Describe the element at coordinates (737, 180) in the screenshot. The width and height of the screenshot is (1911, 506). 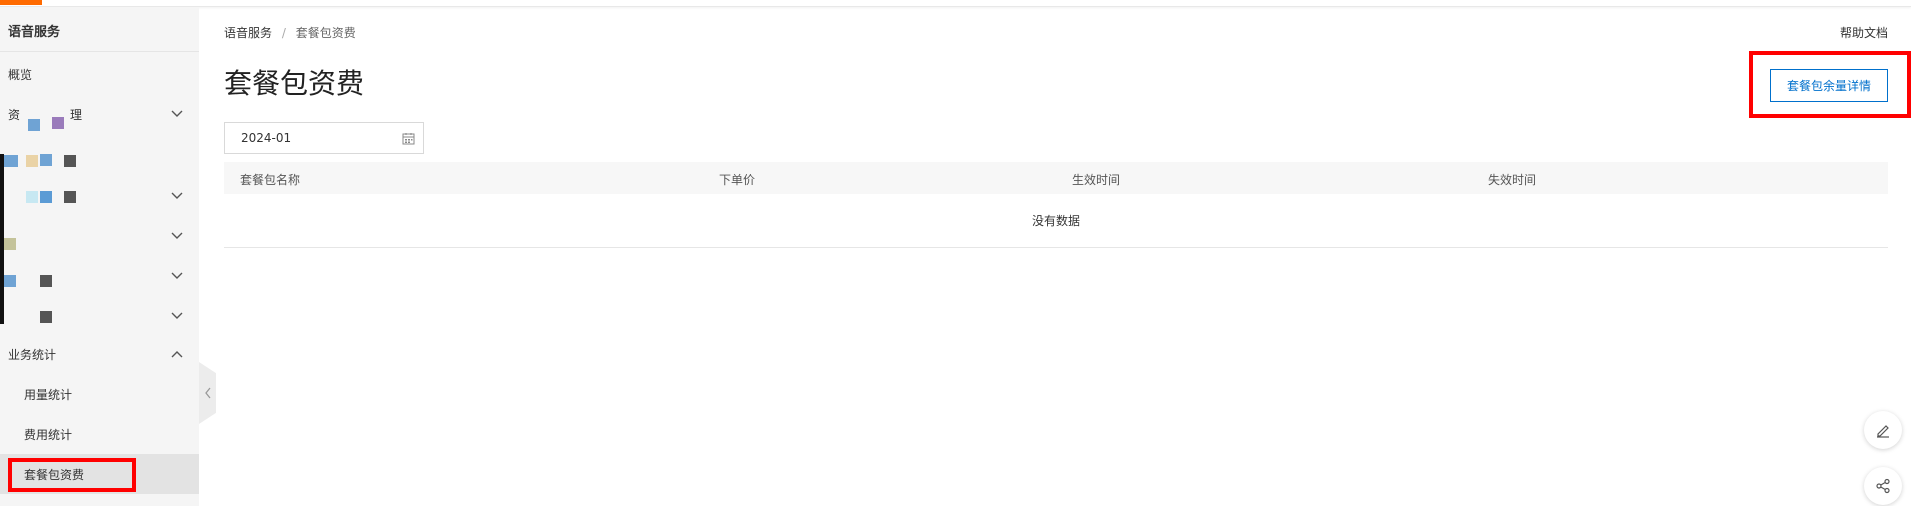
I see `column-header-order-price: 下单价` at that location.